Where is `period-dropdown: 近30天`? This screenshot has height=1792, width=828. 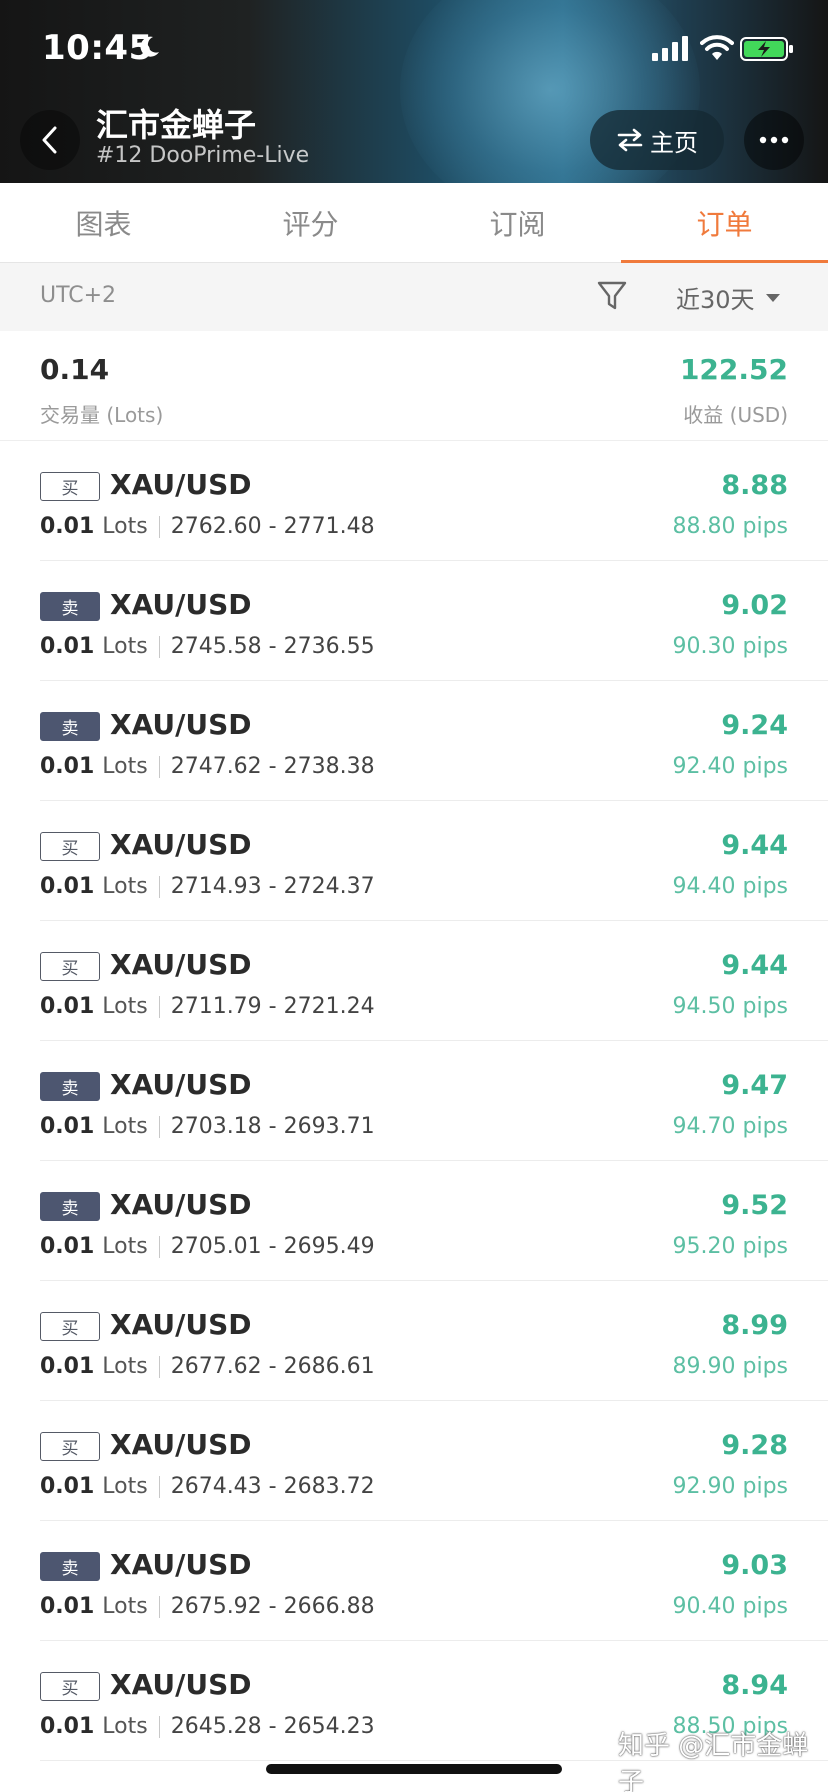 period-dropdown: 近30天 is located at coordinates (728, 297).